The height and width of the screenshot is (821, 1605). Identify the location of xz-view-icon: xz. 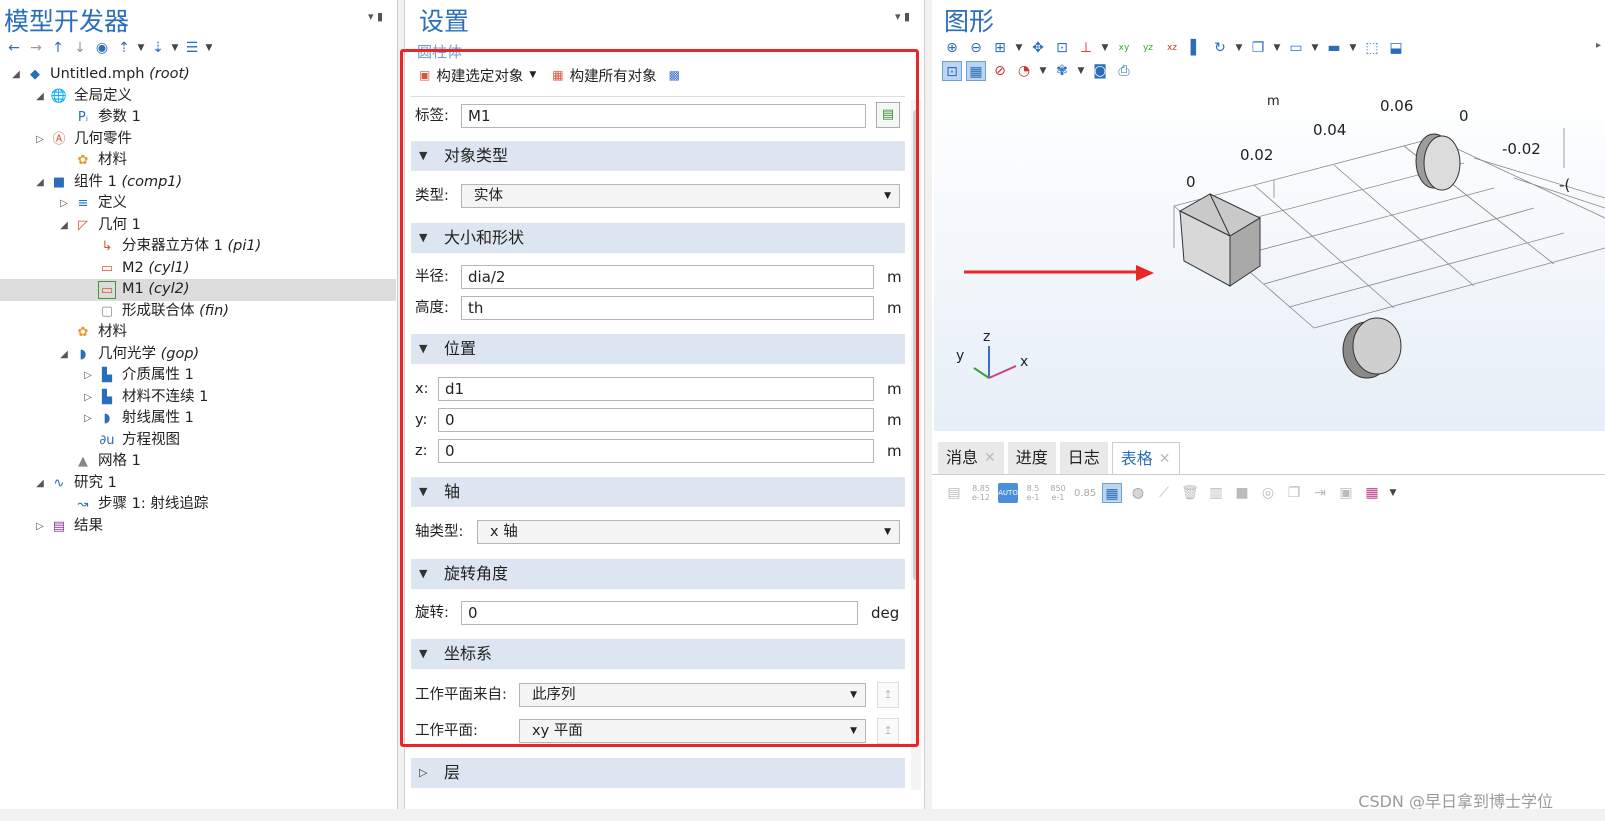
(1172, 48).